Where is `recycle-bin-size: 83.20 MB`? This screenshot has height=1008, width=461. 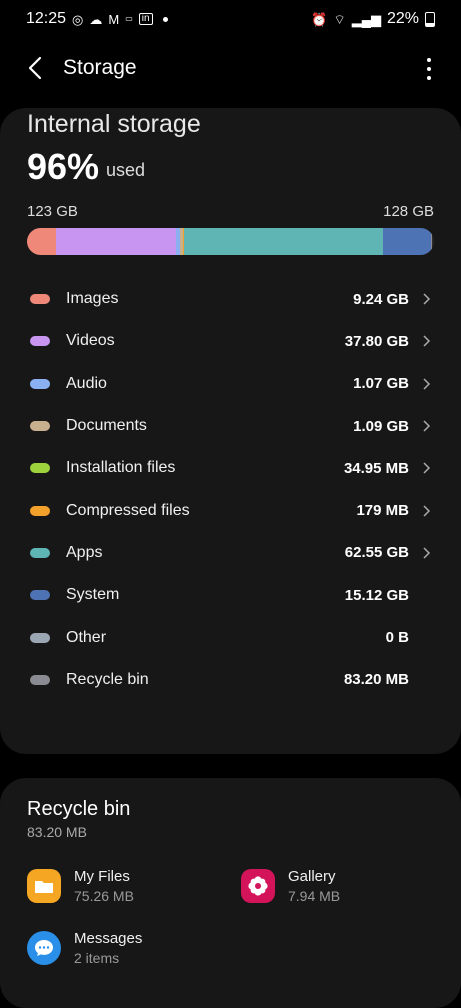
recycle-bin-size: 83.20 MB is located at coordinates (57, 832).